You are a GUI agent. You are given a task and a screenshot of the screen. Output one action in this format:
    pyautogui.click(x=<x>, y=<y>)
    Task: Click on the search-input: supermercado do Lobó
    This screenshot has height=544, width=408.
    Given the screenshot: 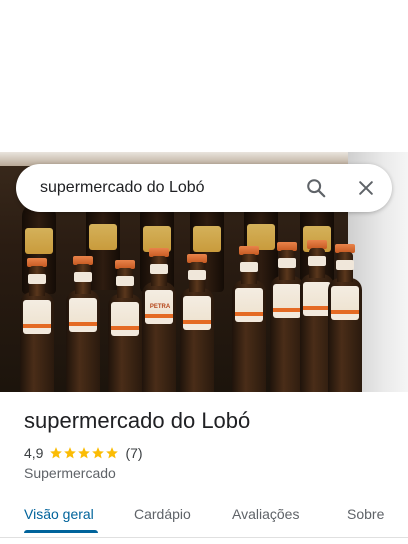 What is the action you would take?
    pyautogui.click(x=122, y=188)
    